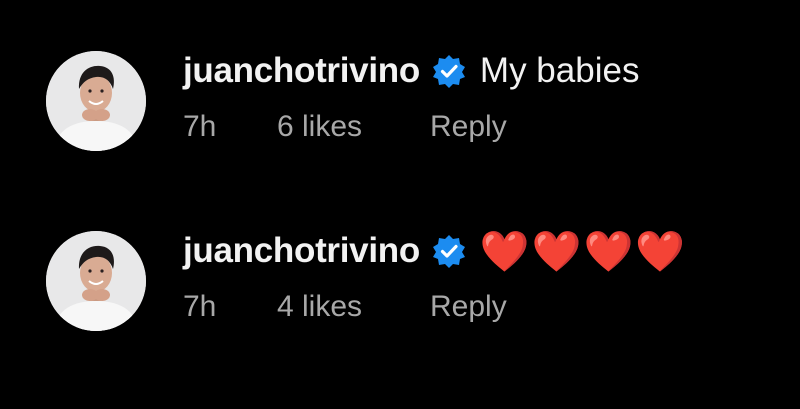 This screenshot has width=800, height=409. I want to click on comment-text: ❤️❤️❤️❤️, so click(583, 252).